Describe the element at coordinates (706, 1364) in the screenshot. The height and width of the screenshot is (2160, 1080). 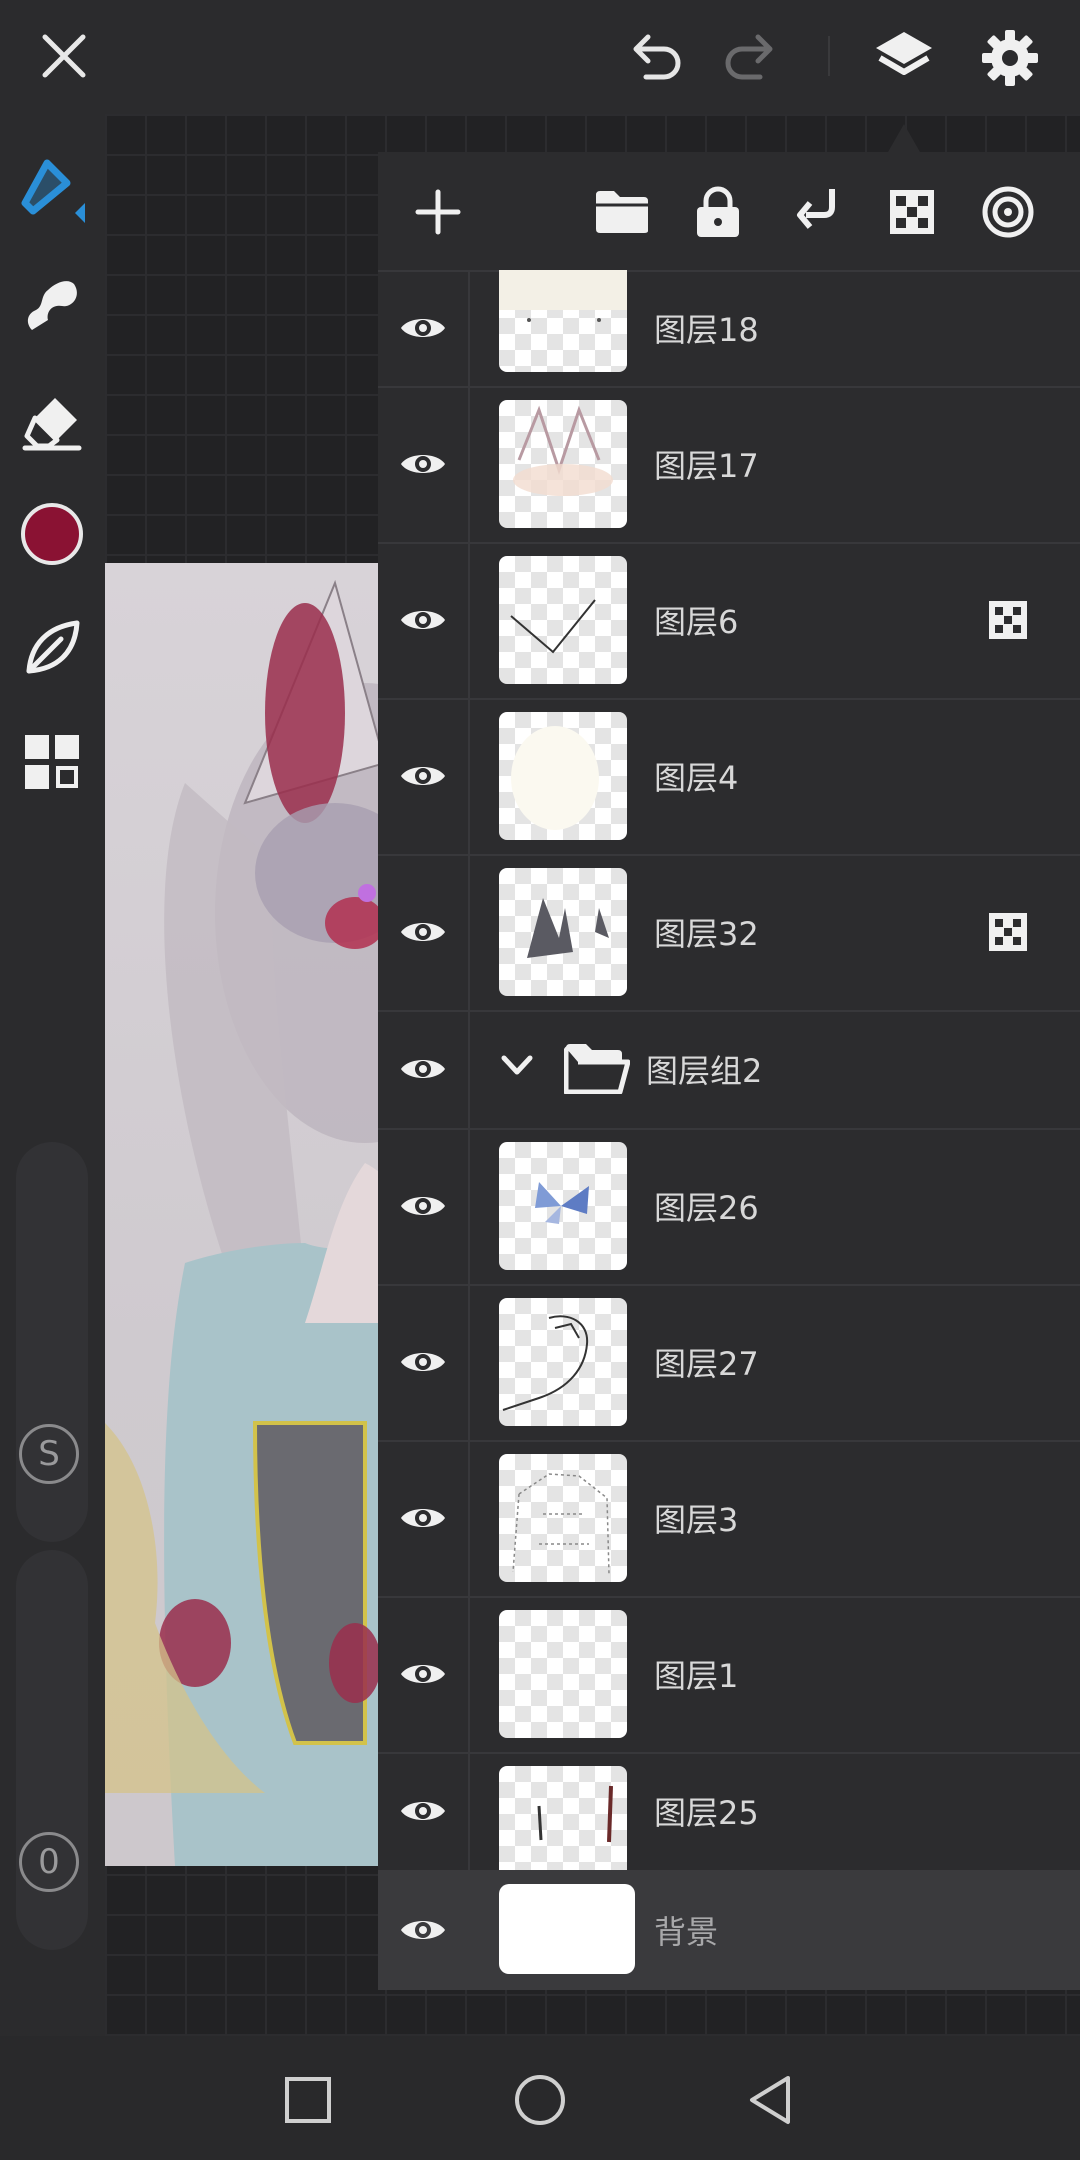
I see `layer-name: 图层27` at that location.